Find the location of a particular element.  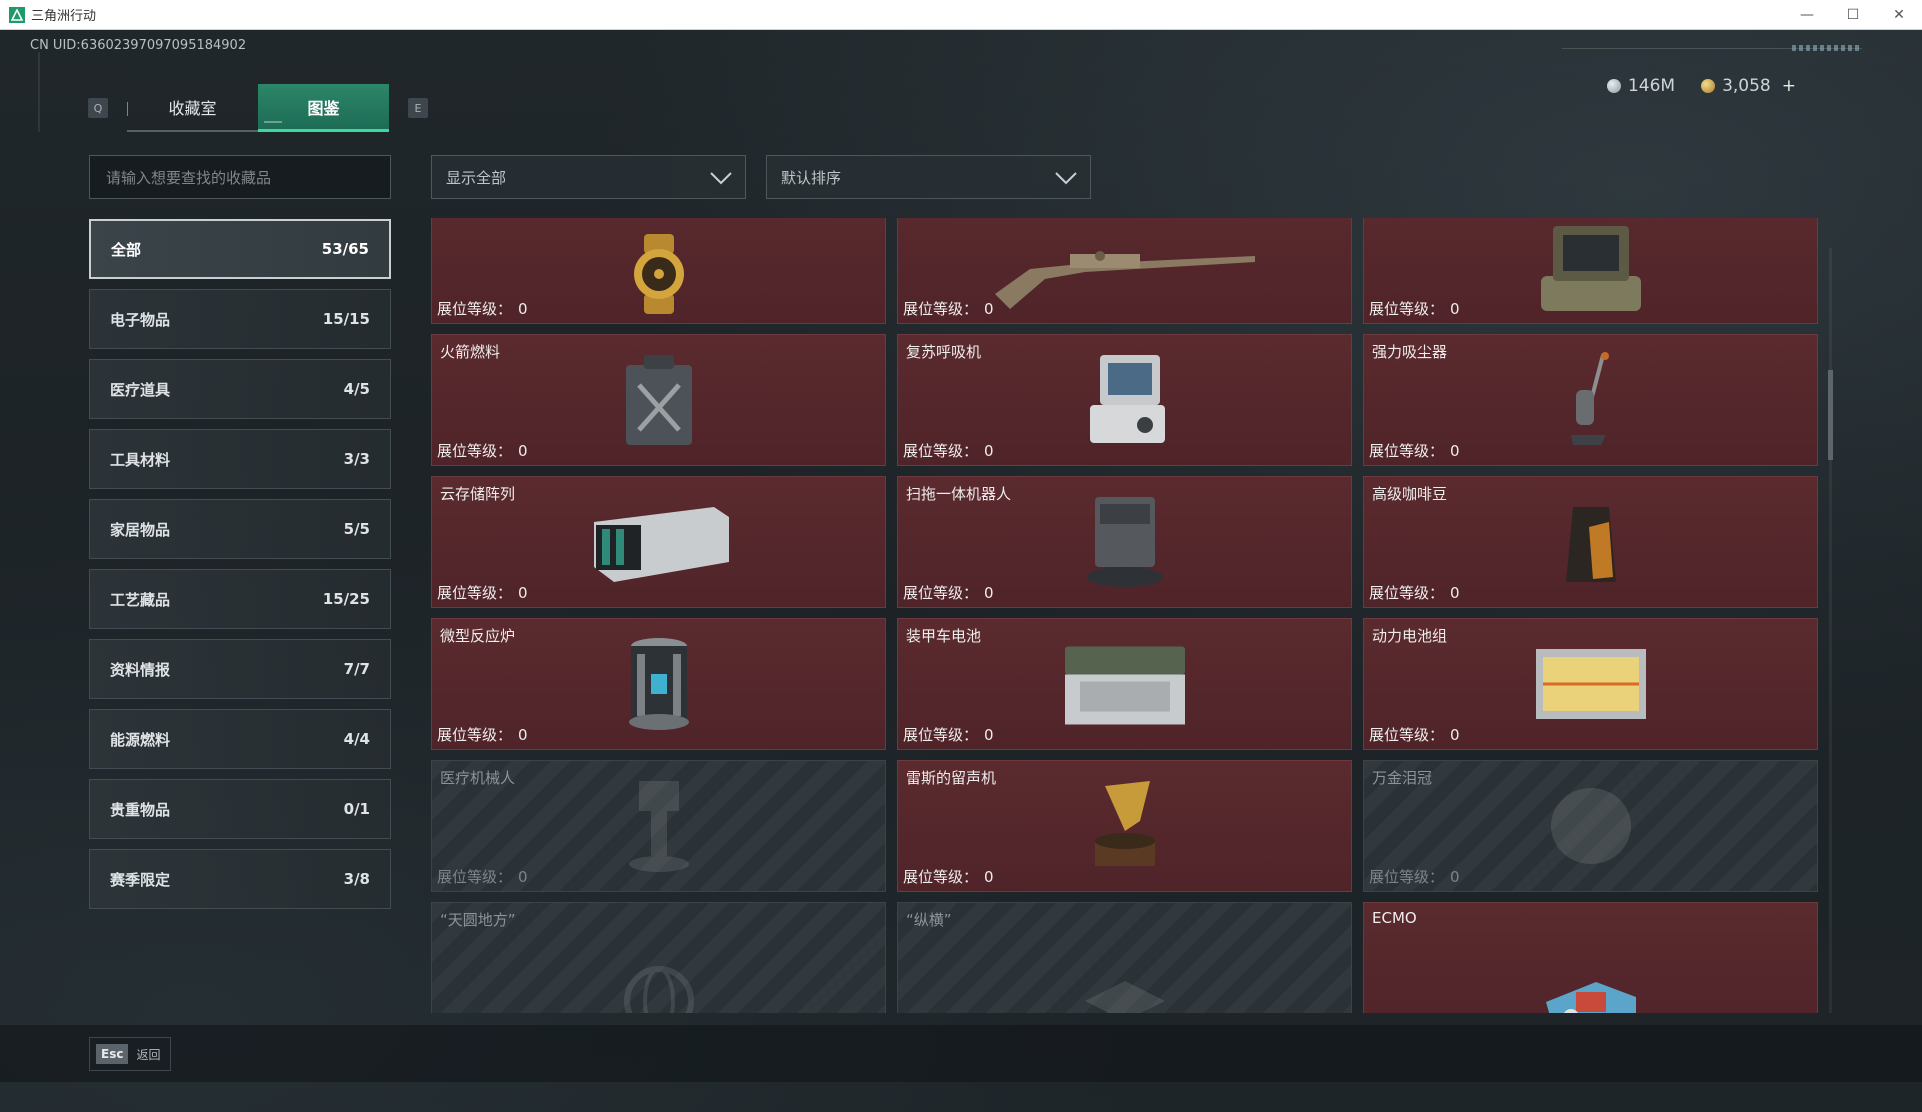

mop-robot-icon is located at coordinates (1124, 542).